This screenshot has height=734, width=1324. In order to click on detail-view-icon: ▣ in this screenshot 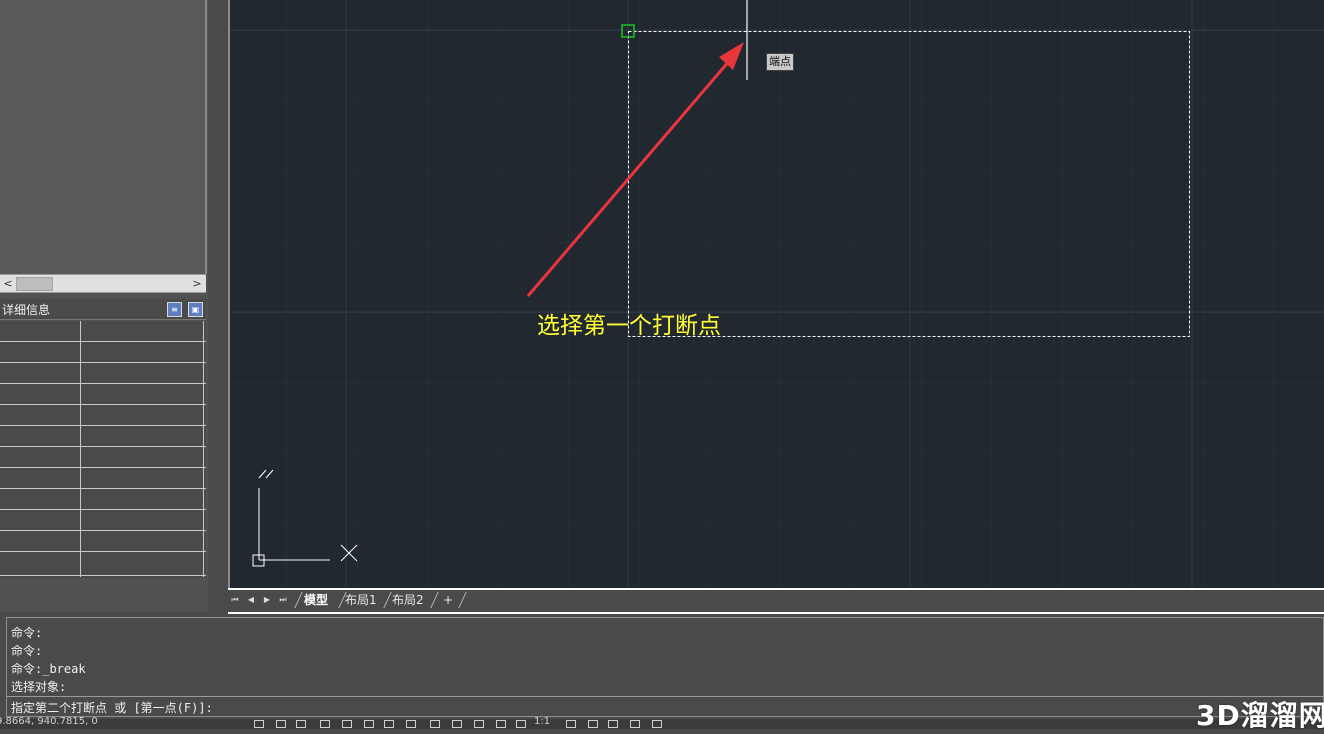, I will do `click(195, 309)`.